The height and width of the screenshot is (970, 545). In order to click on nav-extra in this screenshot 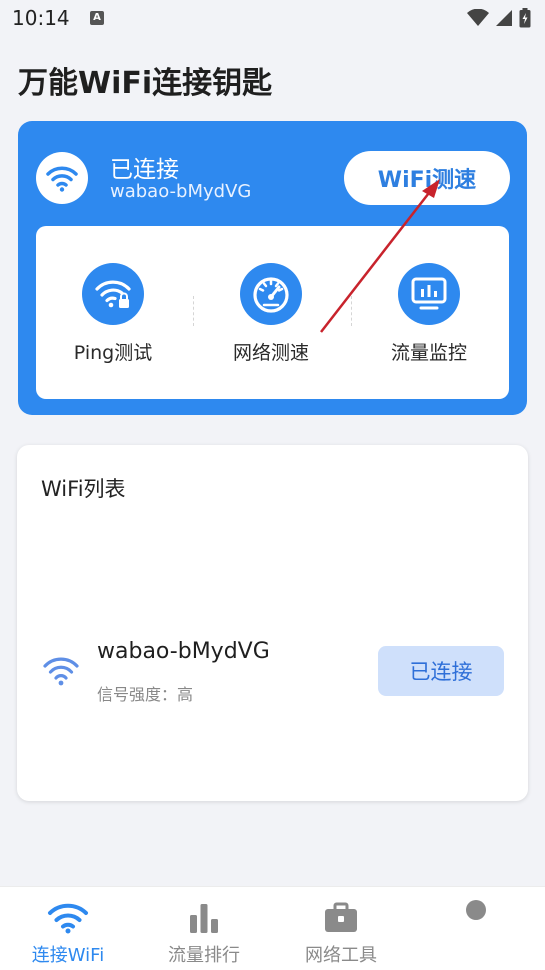, I will do `click(476, 910)`.